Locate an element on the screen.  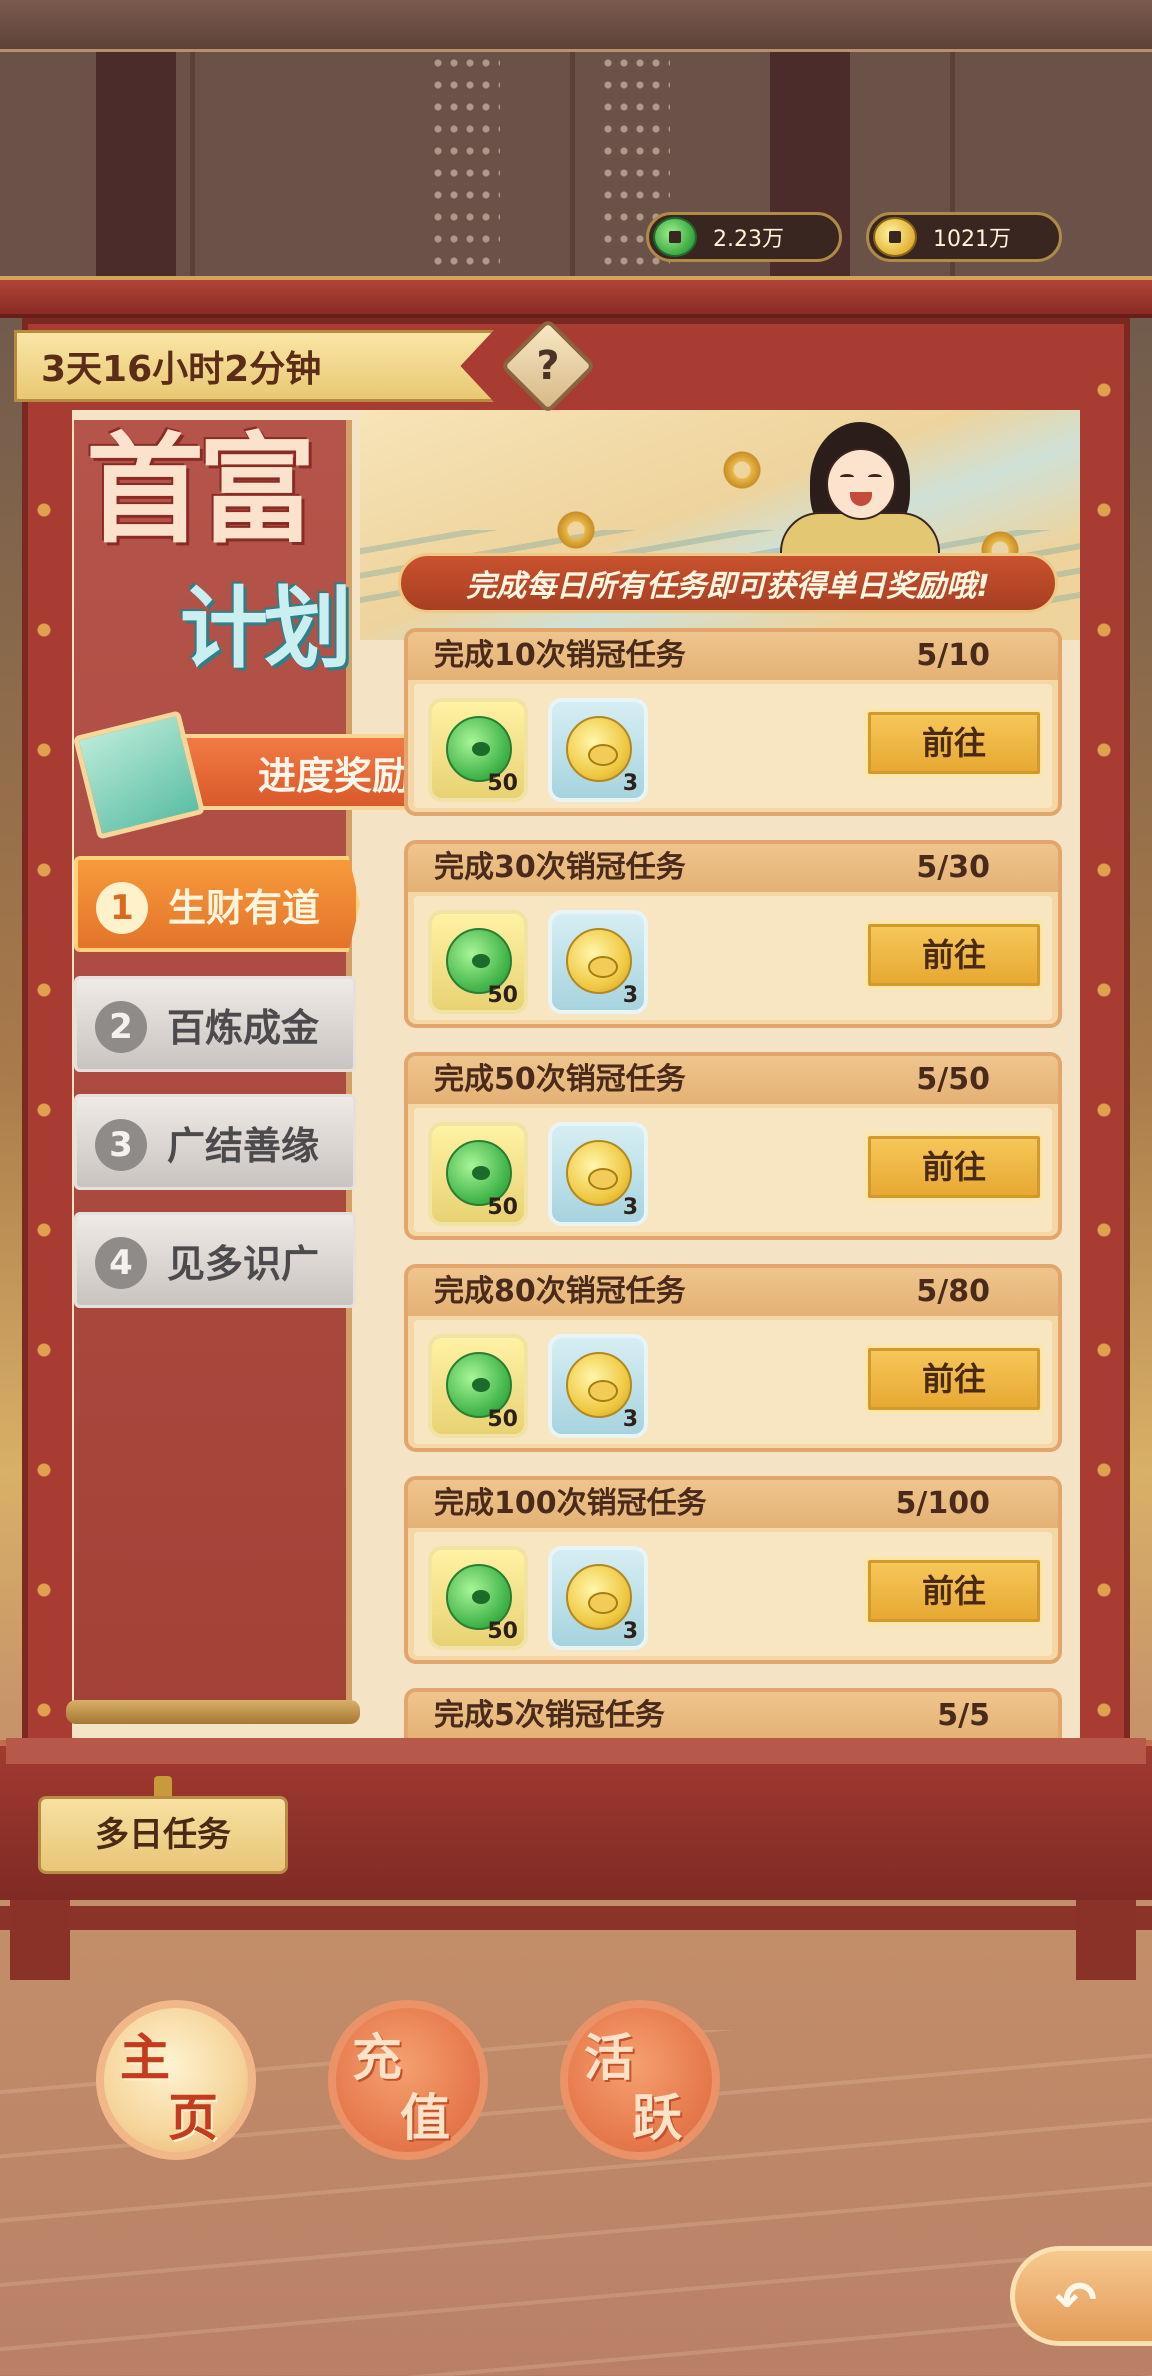
nav-label: 主 is located at coordinates (145, 2057).